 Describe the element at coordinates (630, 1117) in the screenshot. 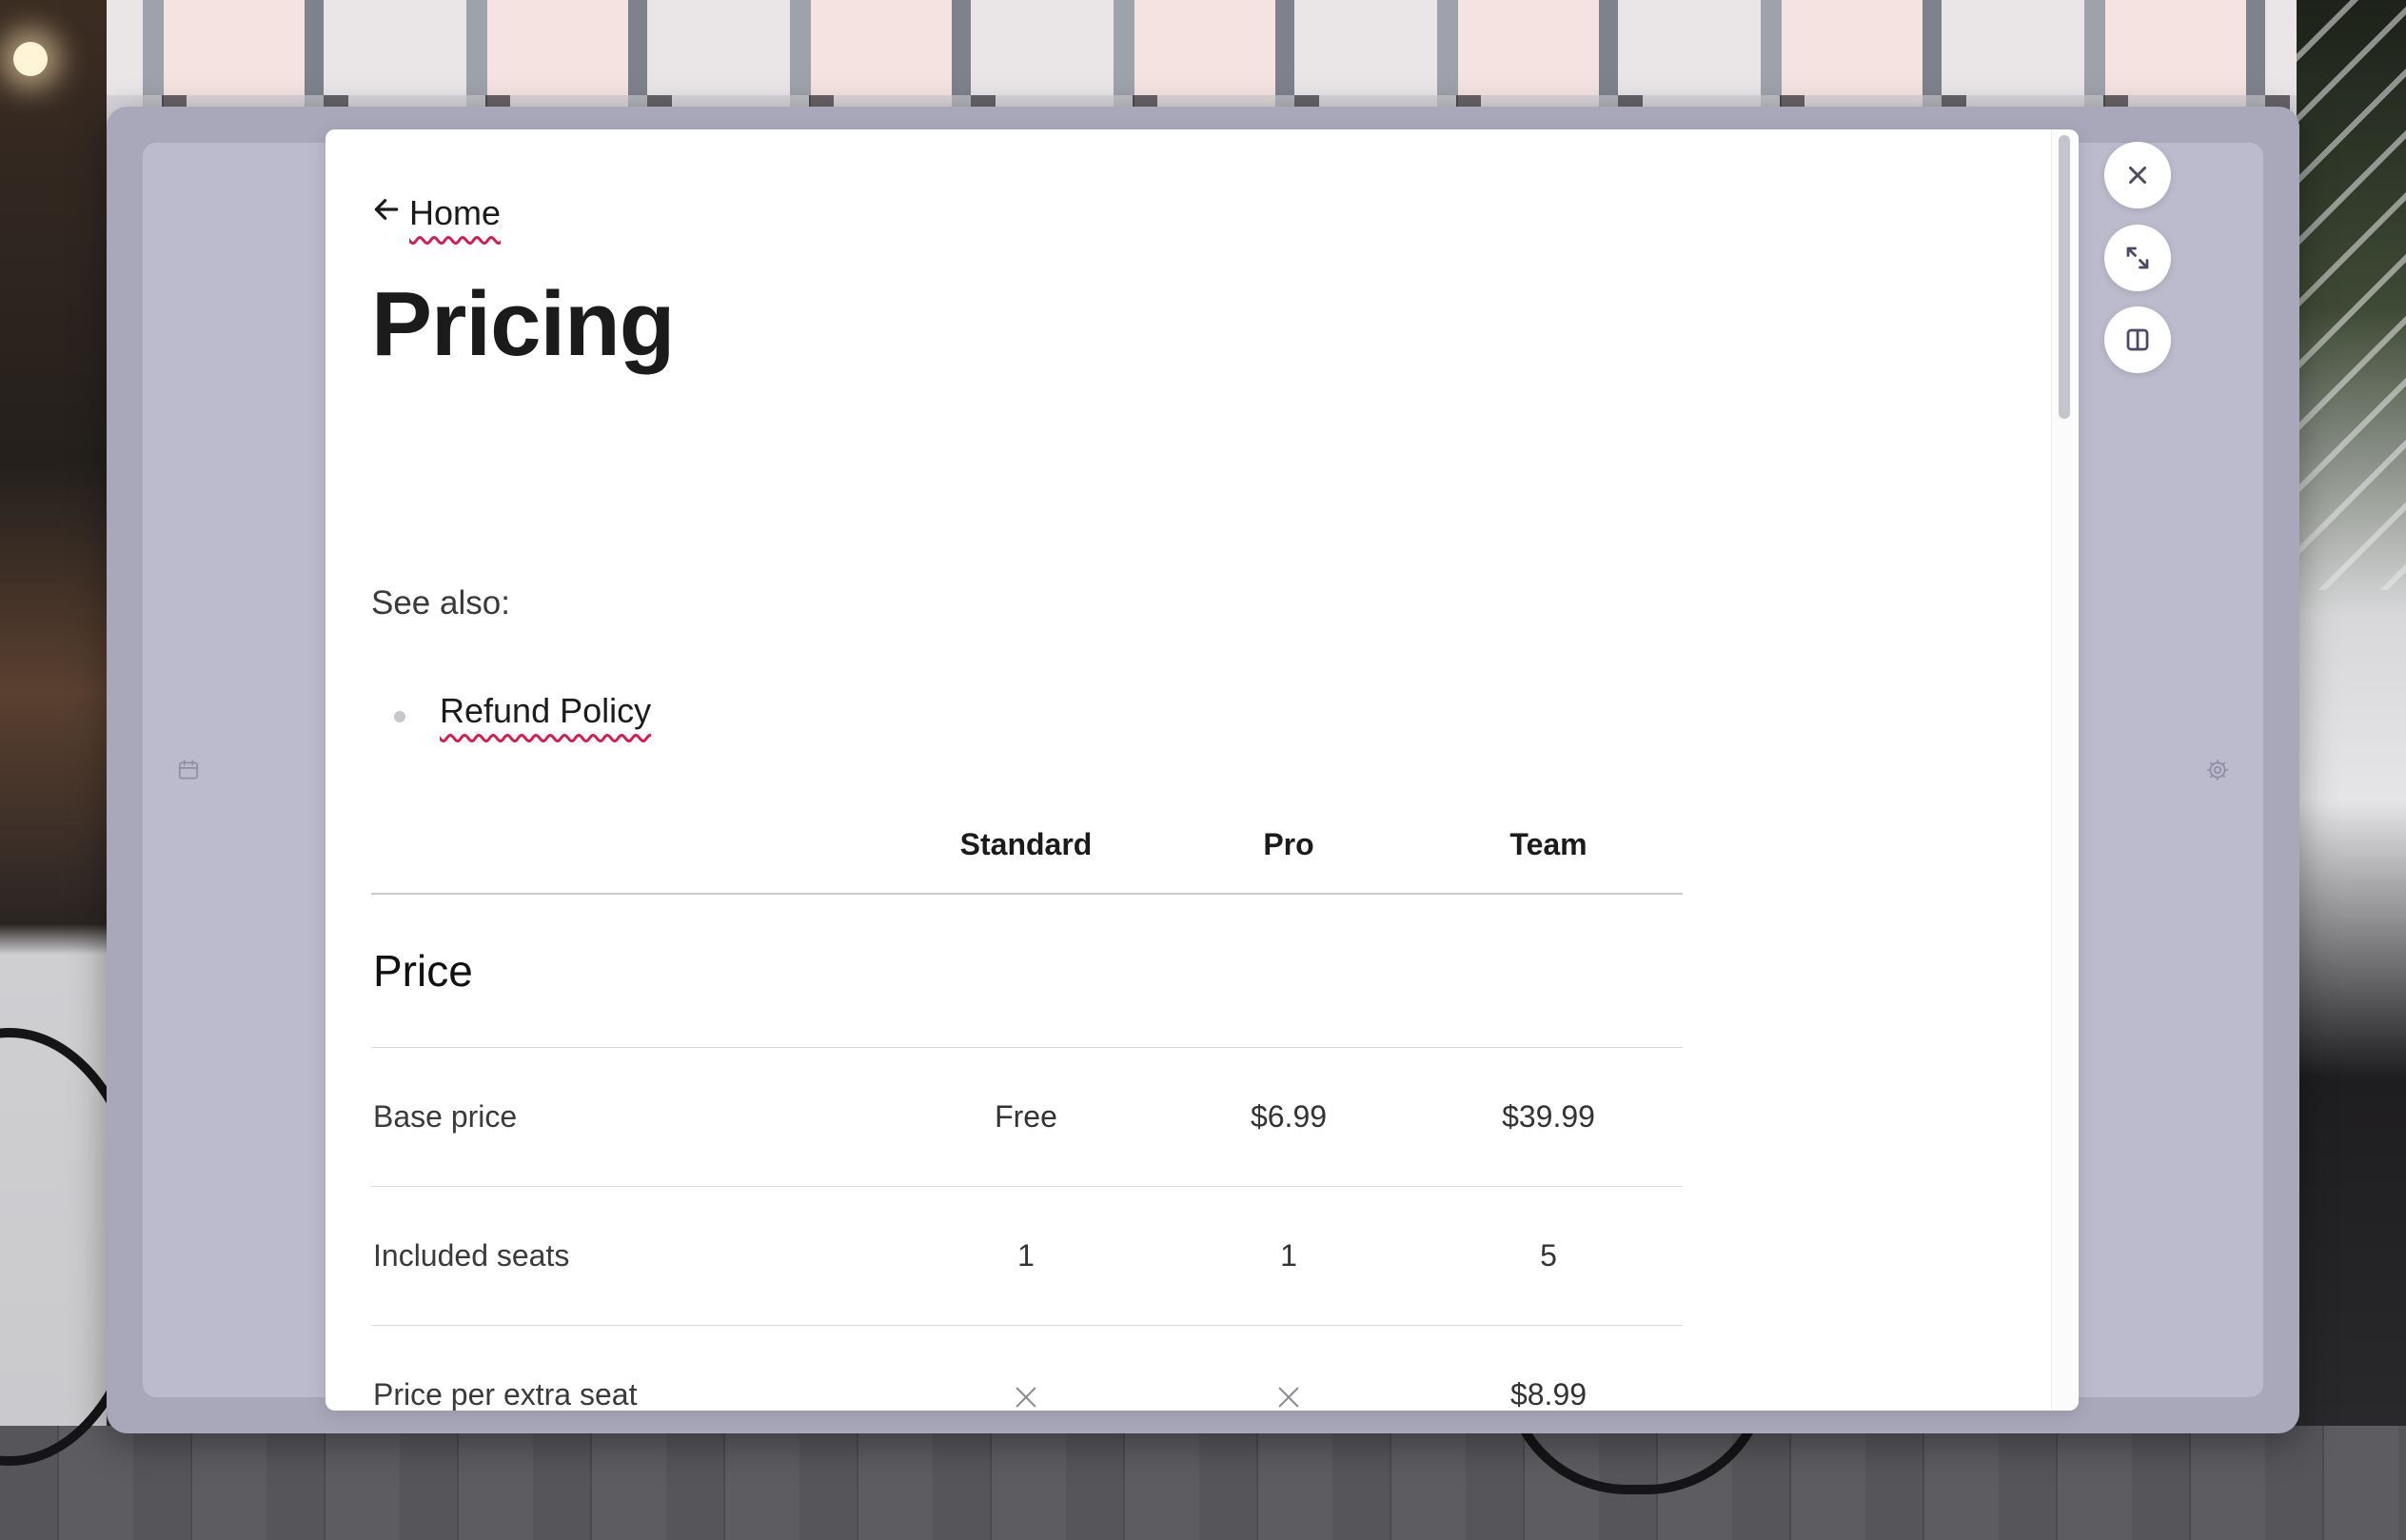

I see `row-label: Base price` at that location.